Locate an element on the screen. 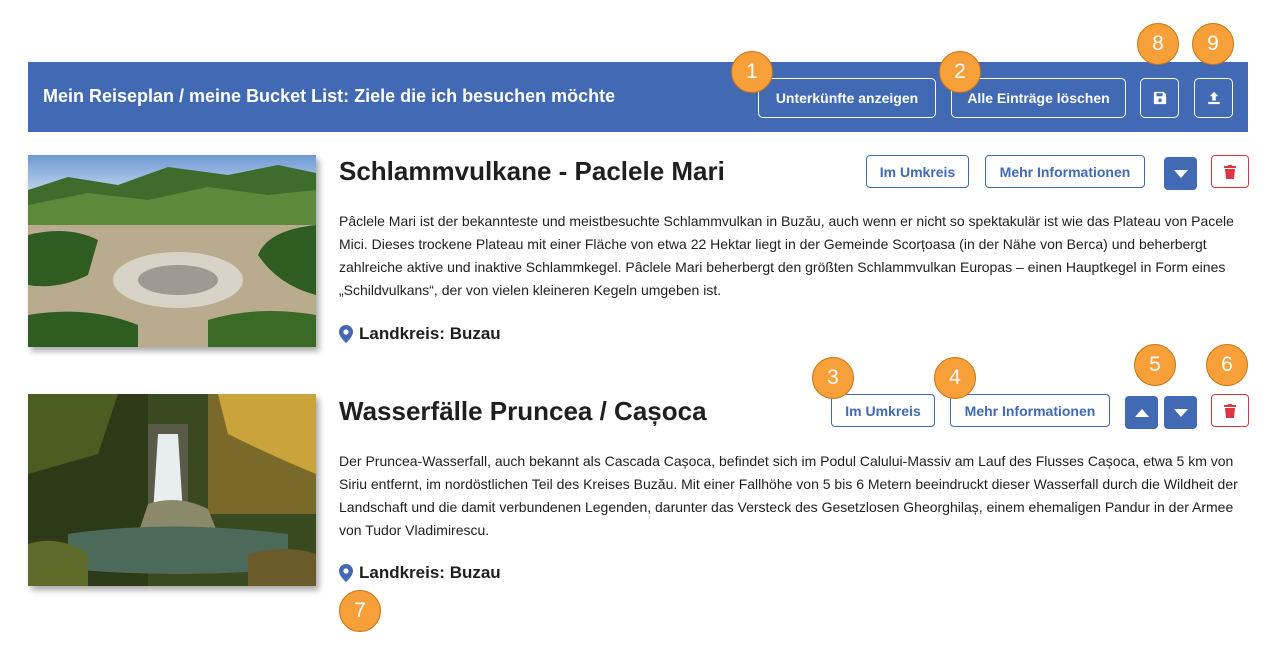  export-button is located at coordinates (1213, 98).